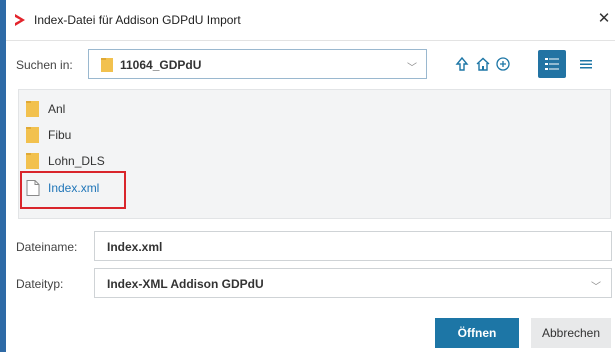  Describe the element at coordinates (169, 109) in the screenshot. I see `list-item-anl: Anl` at that location.